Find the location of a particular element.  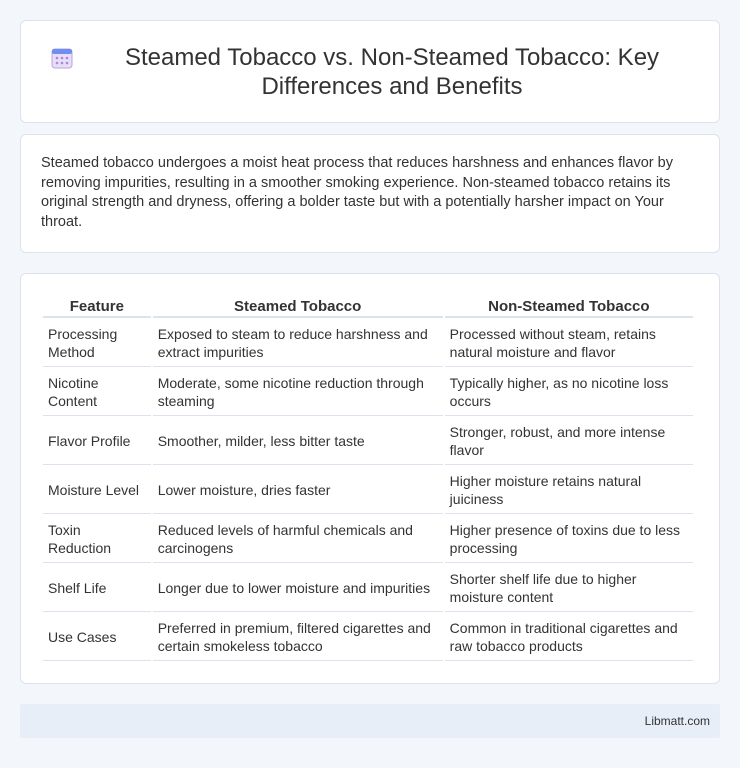

header-steamed: Steamed Tobacco is located at coordinates (297, 306).